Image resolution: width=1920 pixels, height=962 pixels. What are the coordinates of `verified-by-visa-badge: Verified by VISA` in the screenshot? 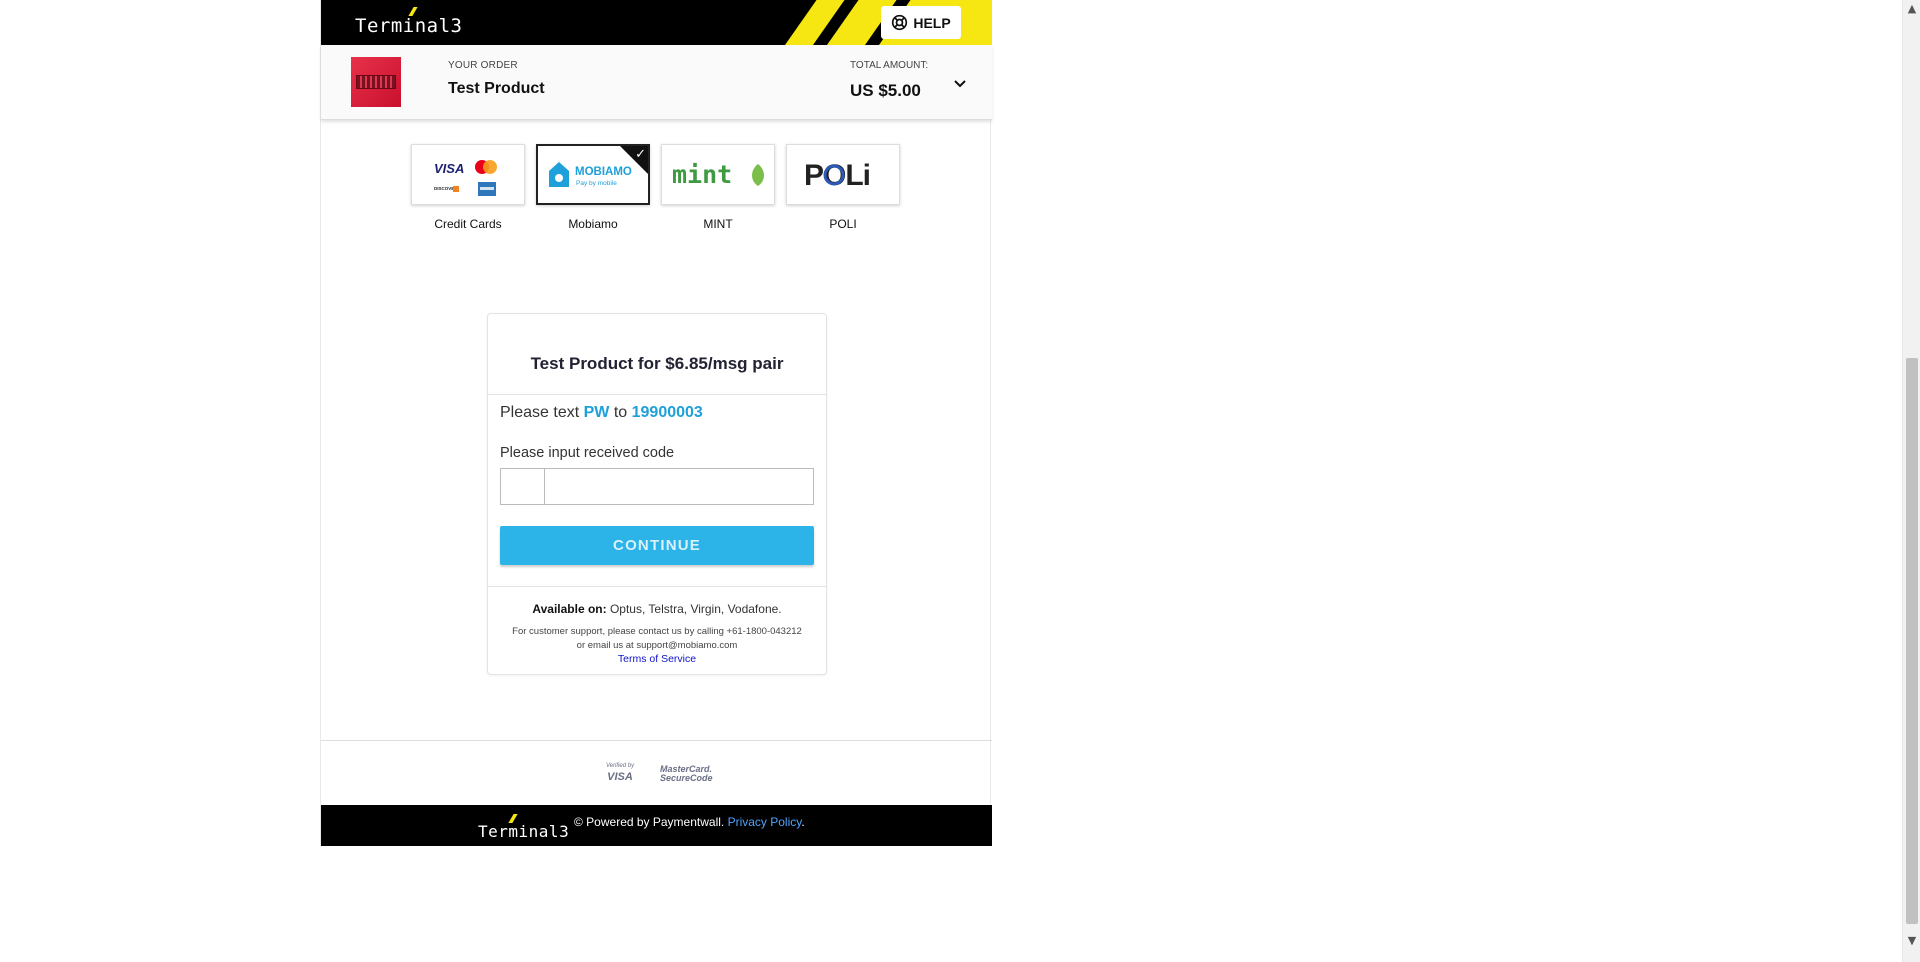 It's located at (620, 773).